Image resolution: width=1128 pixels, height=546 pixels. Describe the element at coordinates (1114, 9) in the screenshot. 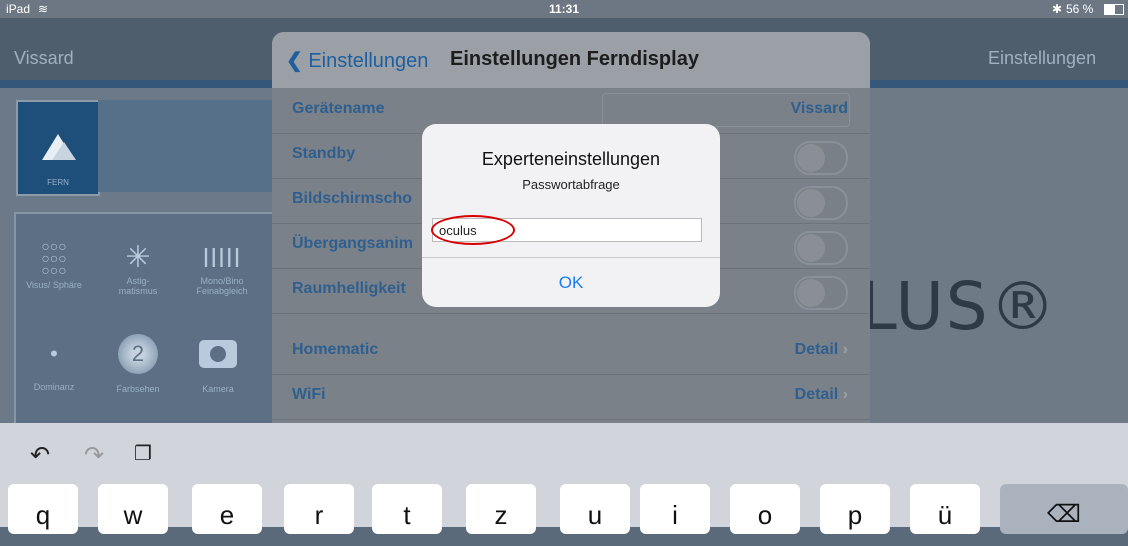

I see `battery-icon` at that location.